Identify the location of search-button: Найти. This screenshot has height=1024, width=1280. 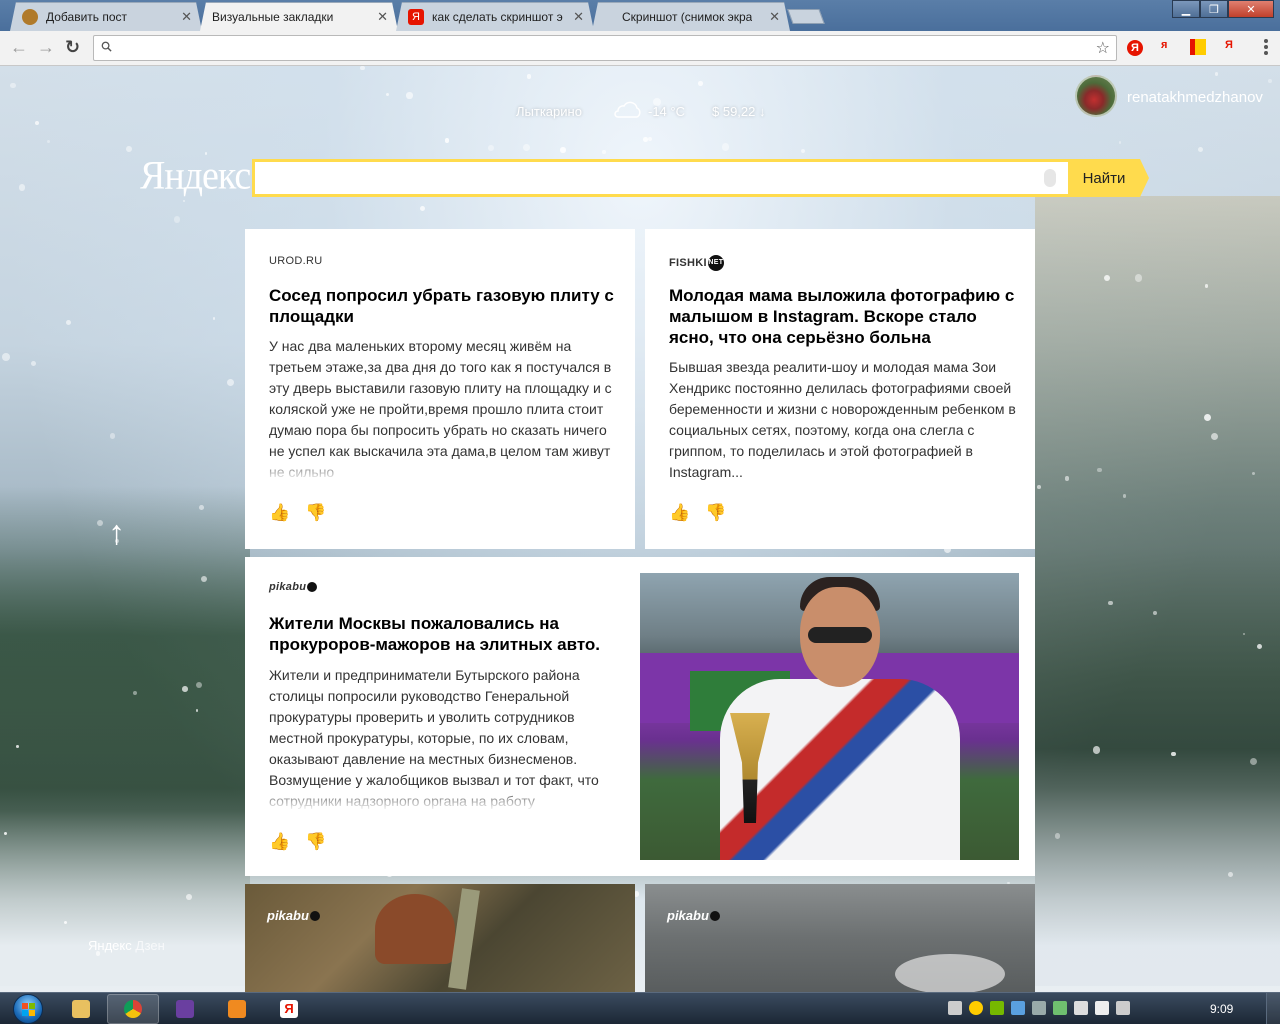
(1108, 178).